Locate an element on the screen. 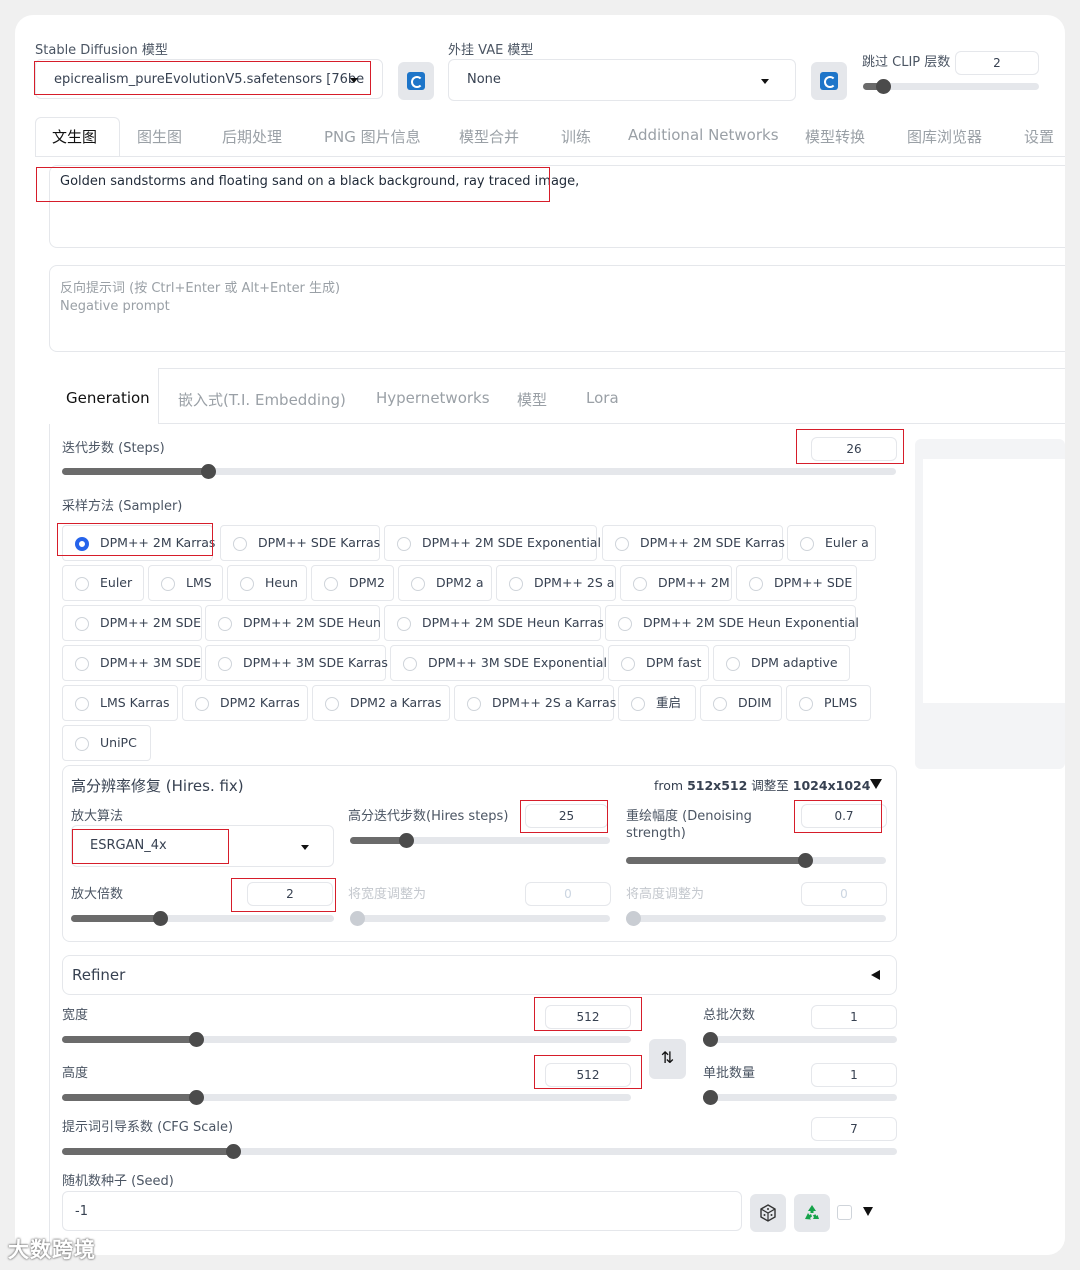 Image resolution: width=1080 pixels, height=1270 pixels. sampler-option: Heun is located at coordinates (267, 583).